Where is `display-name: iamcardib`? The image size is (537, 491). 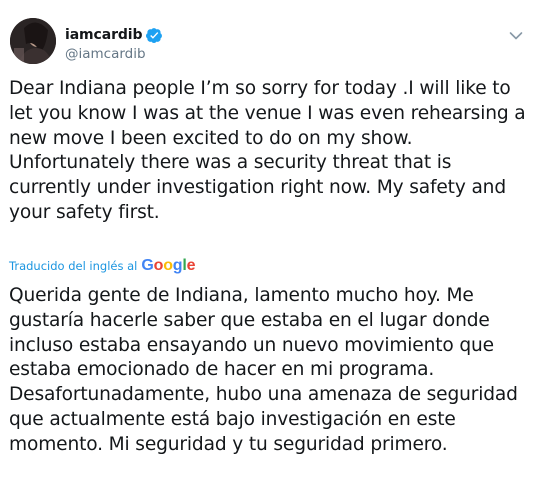 display-name: iamcardib is located at coordinates (104, 35).